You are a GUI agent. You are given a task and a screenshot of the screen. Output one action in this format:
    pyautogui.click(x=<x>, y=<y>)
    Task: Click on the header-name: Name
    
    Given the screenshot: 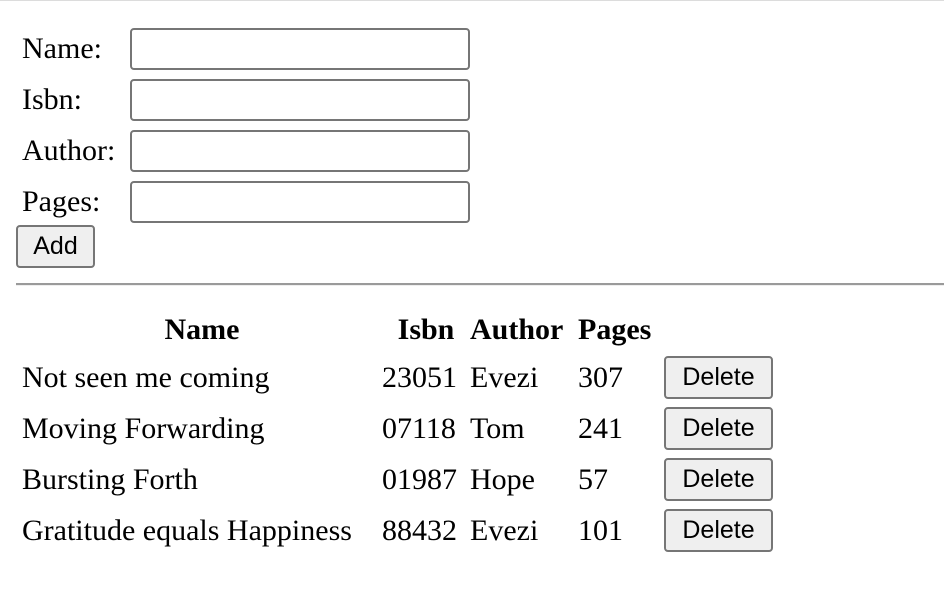 What is the action you would take?
    pyautogui.click(x=202, y=329)
    